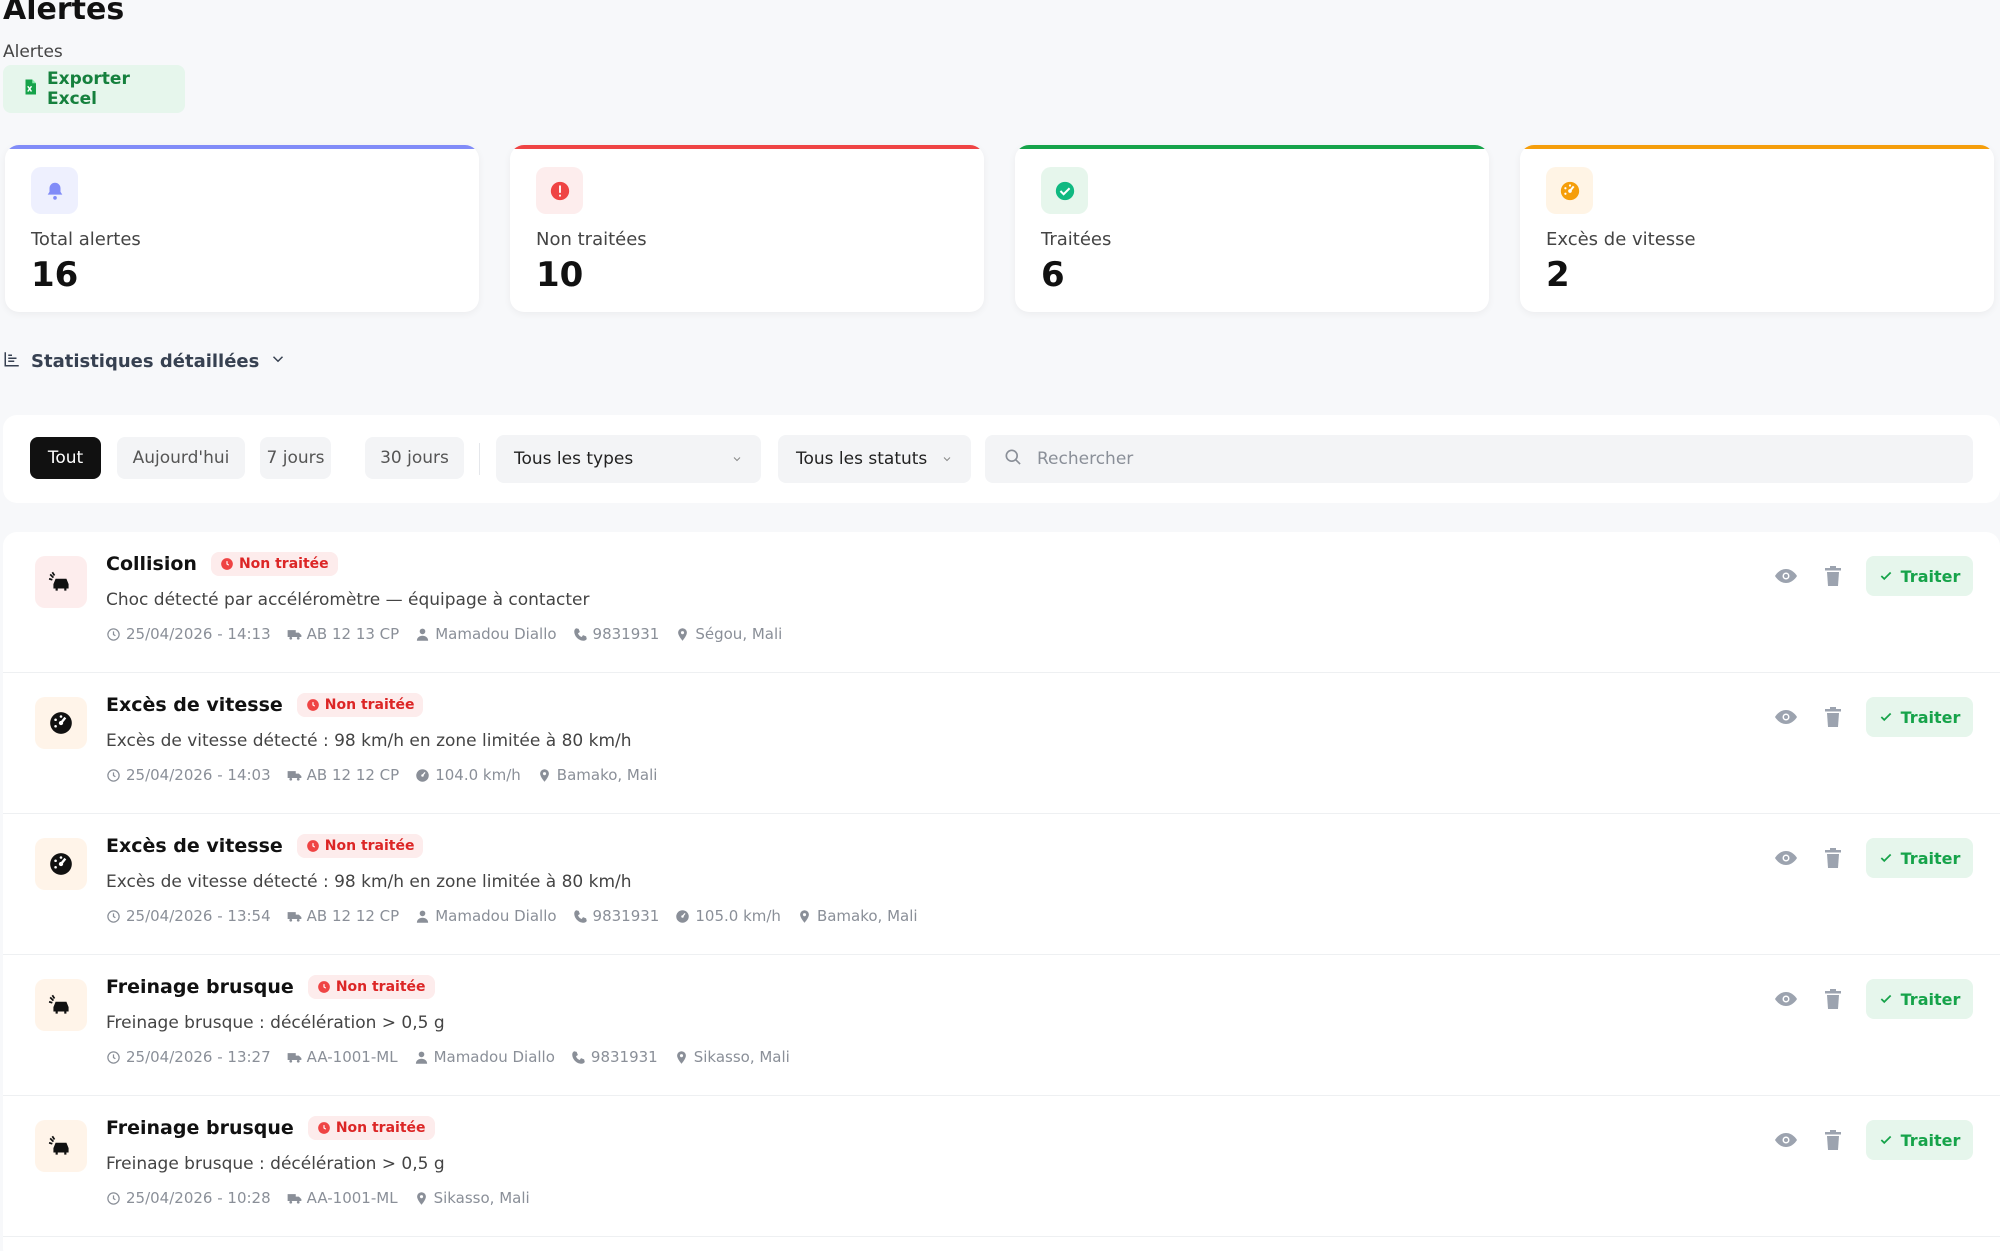 The height and width of the screenshot is (1251, 2000). I want to click on alert-vehicle: AA-1001-ML, so click(352, 1057).